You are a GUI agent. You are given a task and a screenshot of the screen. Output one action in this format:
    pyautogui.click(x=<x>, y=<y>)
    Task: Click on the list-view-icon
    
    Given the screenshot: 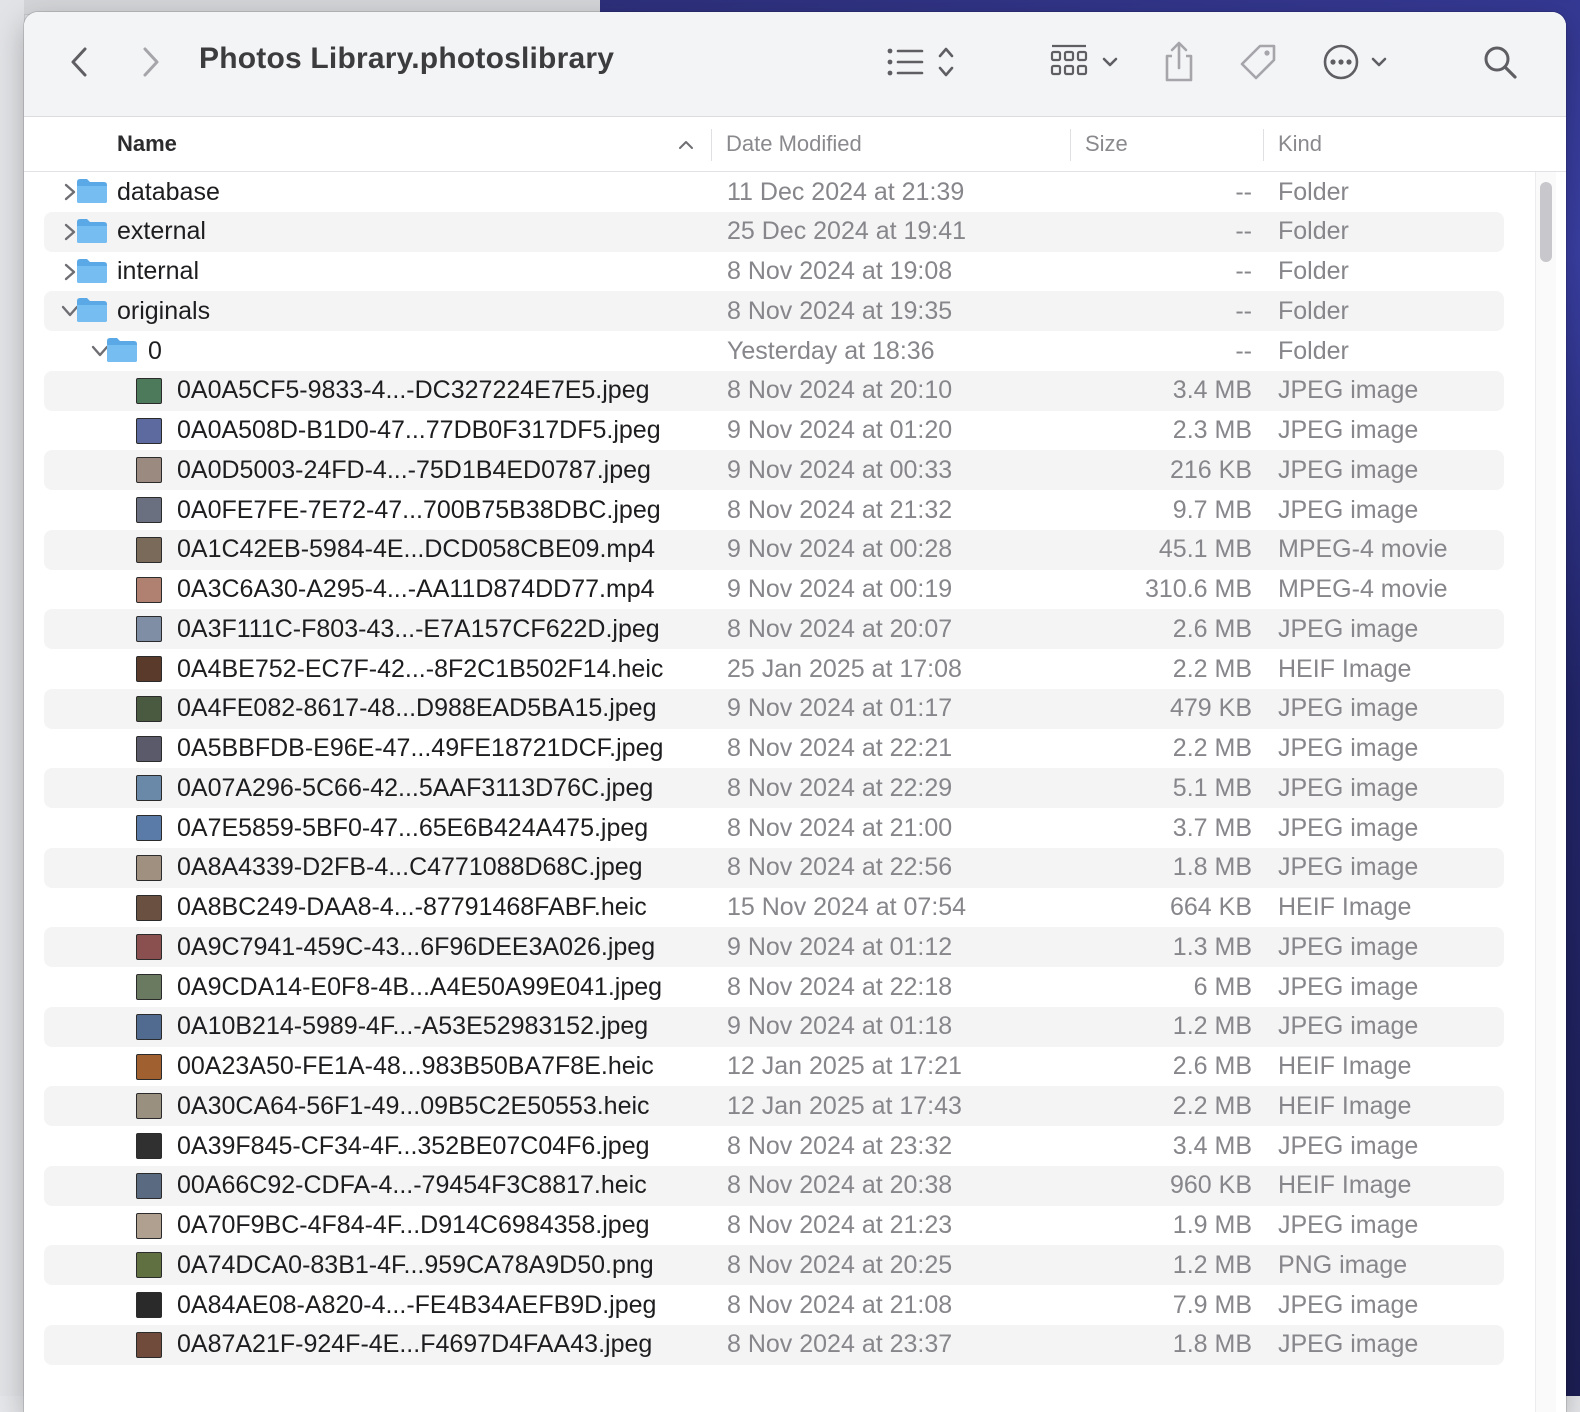 What is the action you would take?
    pyautogui.click(x=920, y=62)
    